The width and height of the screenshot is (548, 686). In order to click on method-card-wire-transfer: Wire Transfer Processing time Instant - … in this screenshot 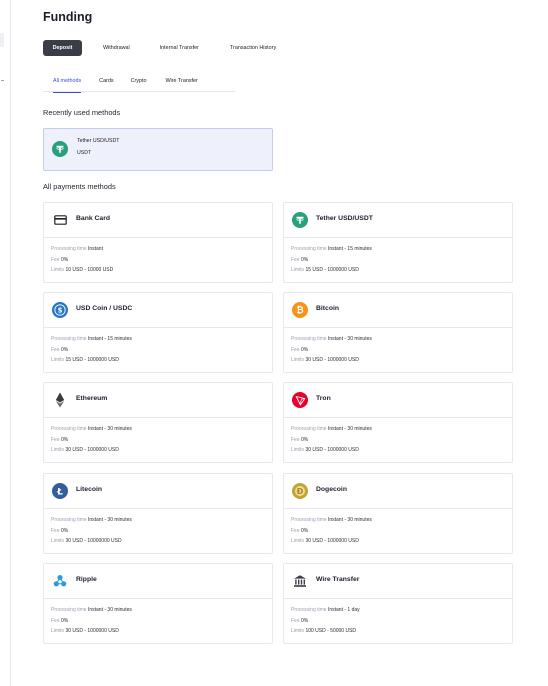, I will do `click(398, 603)`.